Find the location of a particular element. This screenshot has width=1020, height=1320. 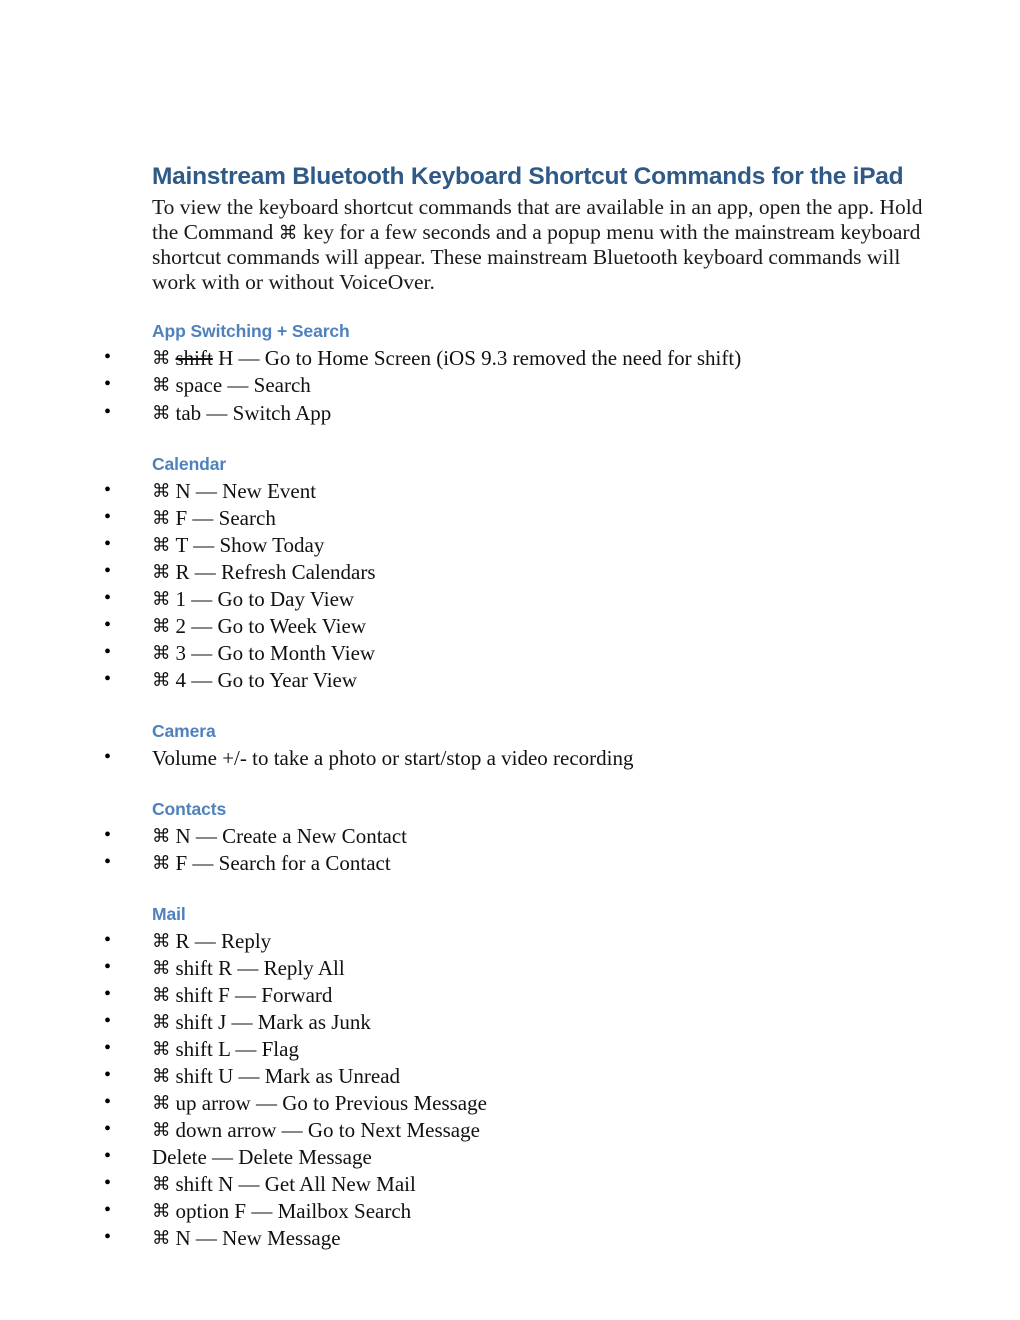

shortcut-list-item: ⌘T — Show Today is located at coordinates (515, 545).